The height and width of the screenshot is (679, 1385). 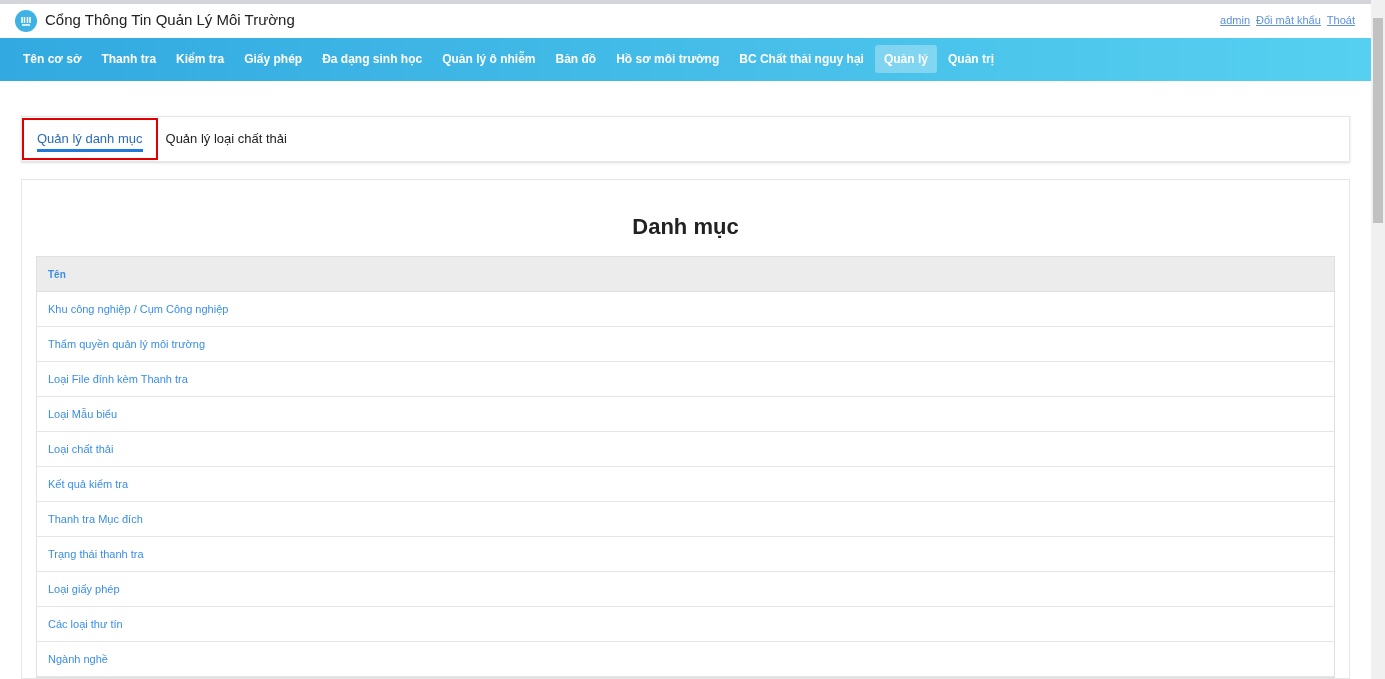 I want to click on nav-item: Thanh tra, so click(x=129, y=59).